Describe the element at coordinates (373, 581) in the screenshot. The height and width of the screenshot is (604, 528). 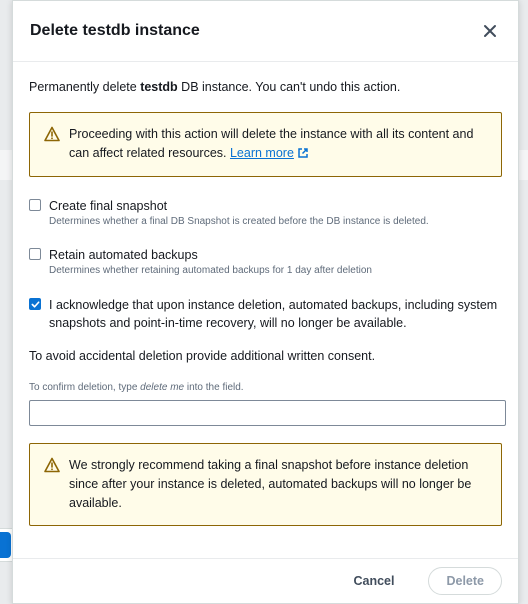
I see `cancel-button: Cancel` at that location.